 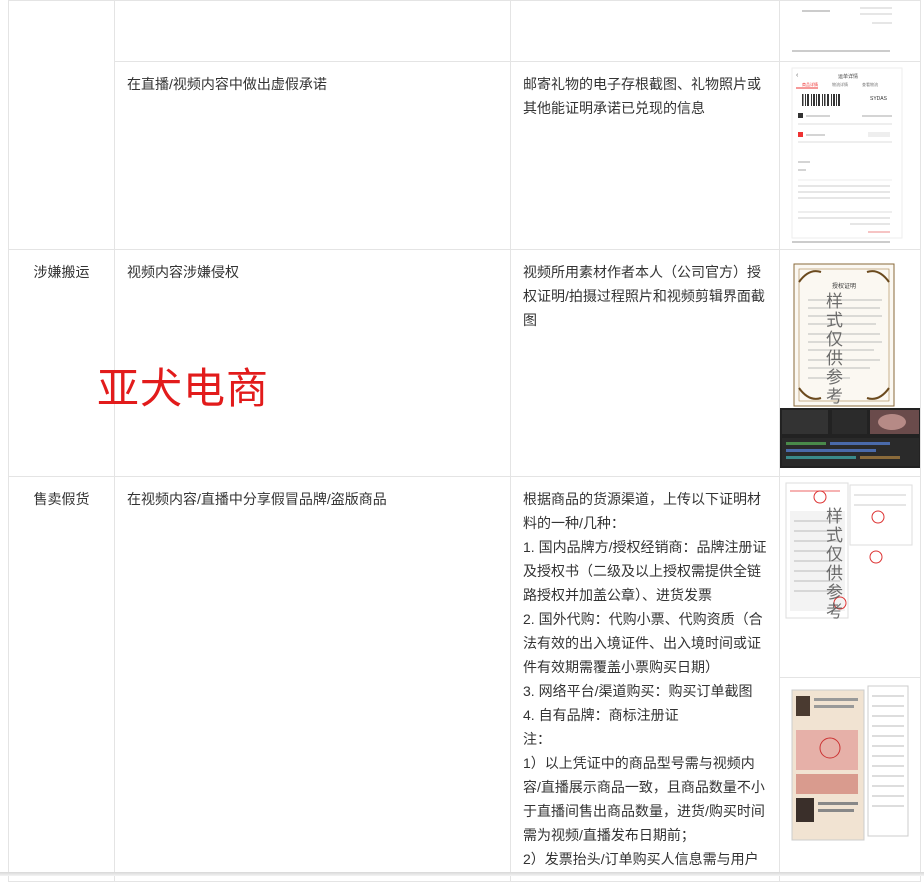 What do you see at coordinates (537, 739) in the screenshot?
I see `evidence-line: 注：` at bounding box center [537, 739].